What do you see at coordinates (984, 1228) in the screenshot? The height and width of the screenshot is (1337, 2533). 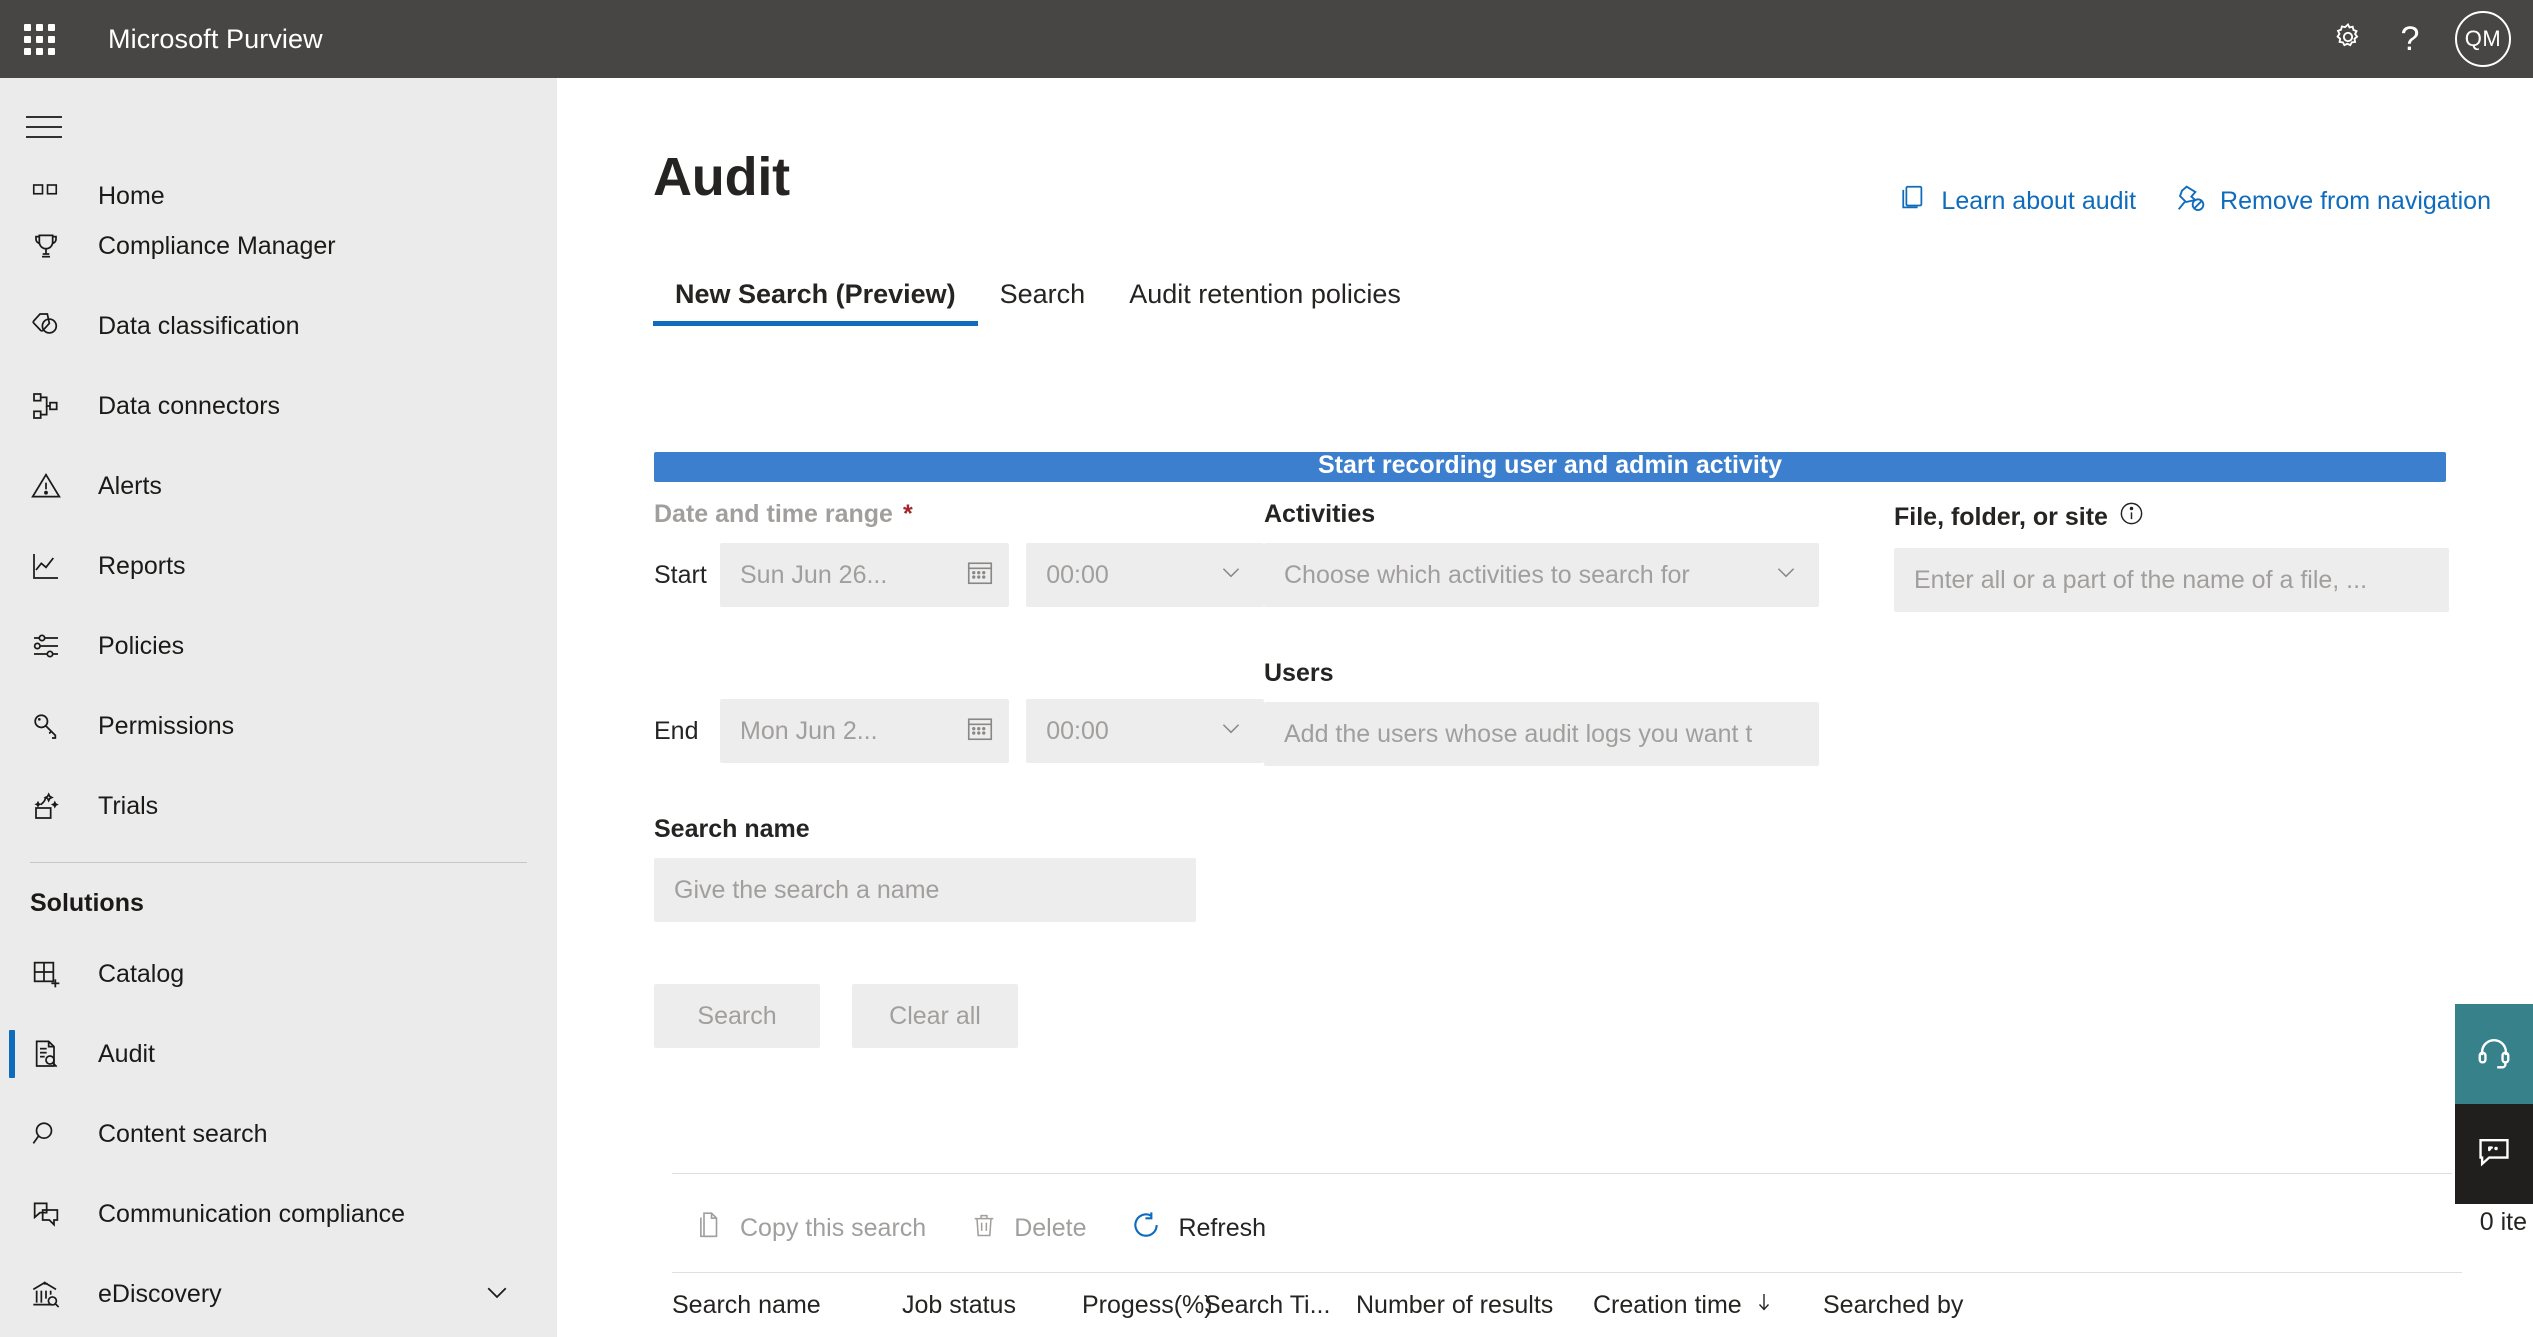 I see `trash-icon` at bounding box center [984, 1228].